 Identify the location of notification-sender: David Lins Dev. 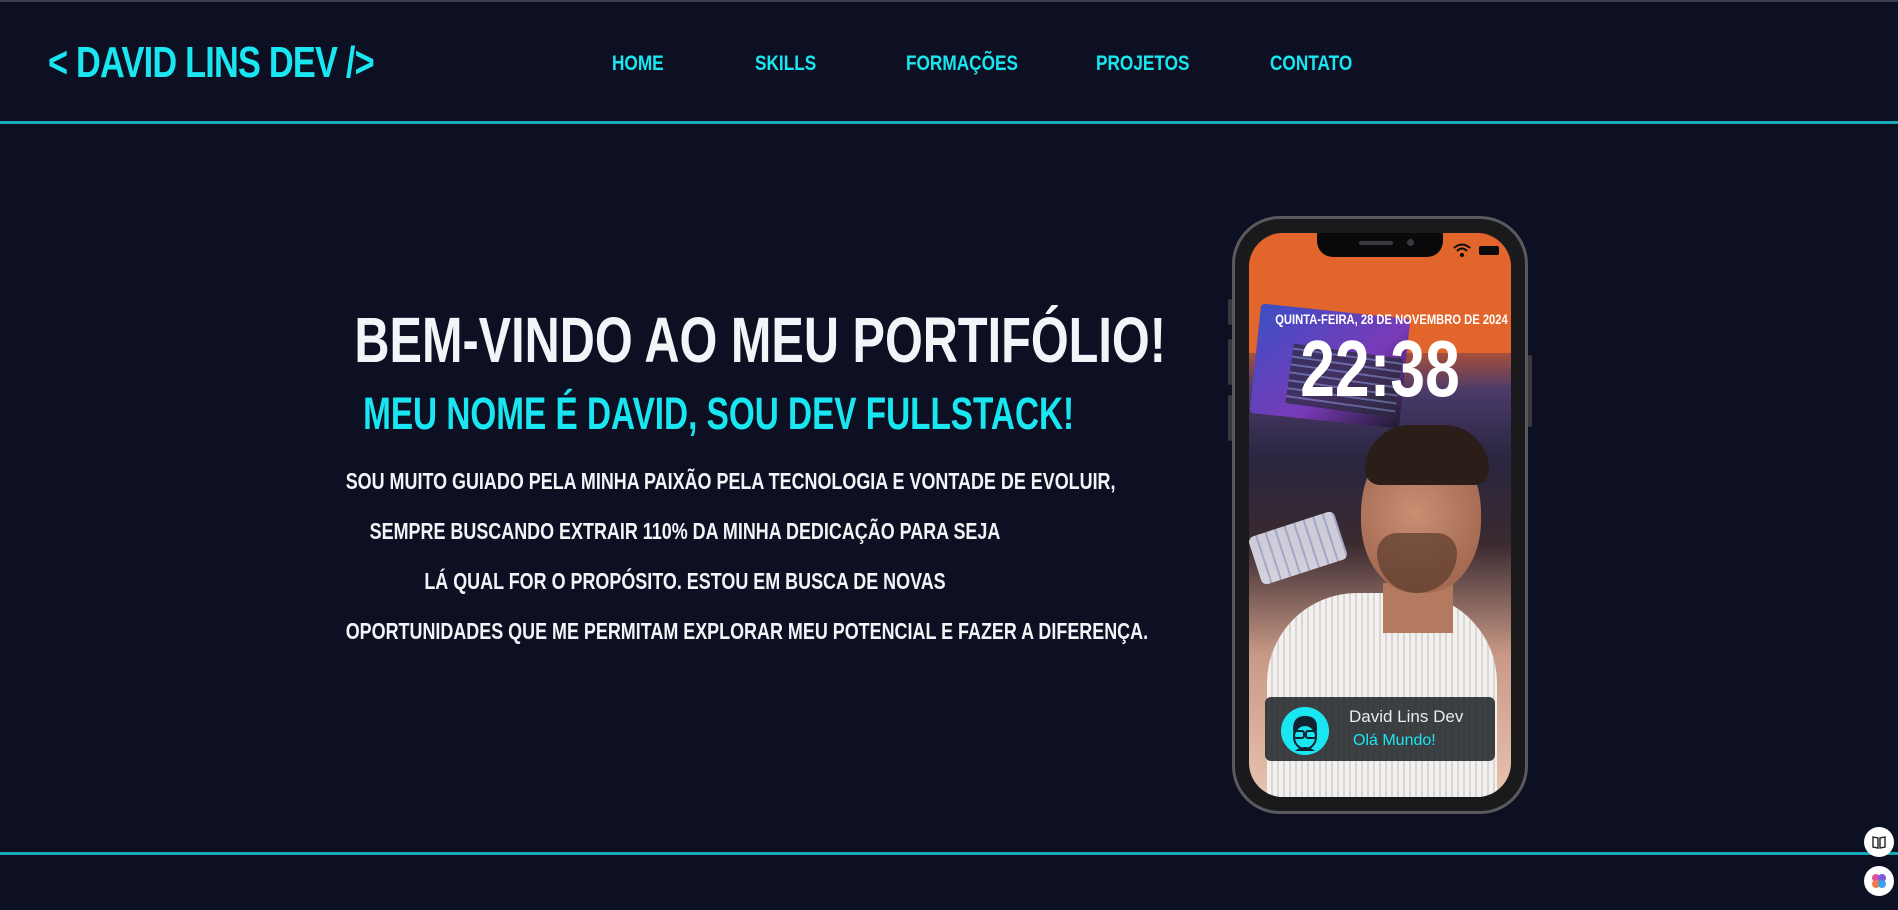
(1406, 716).